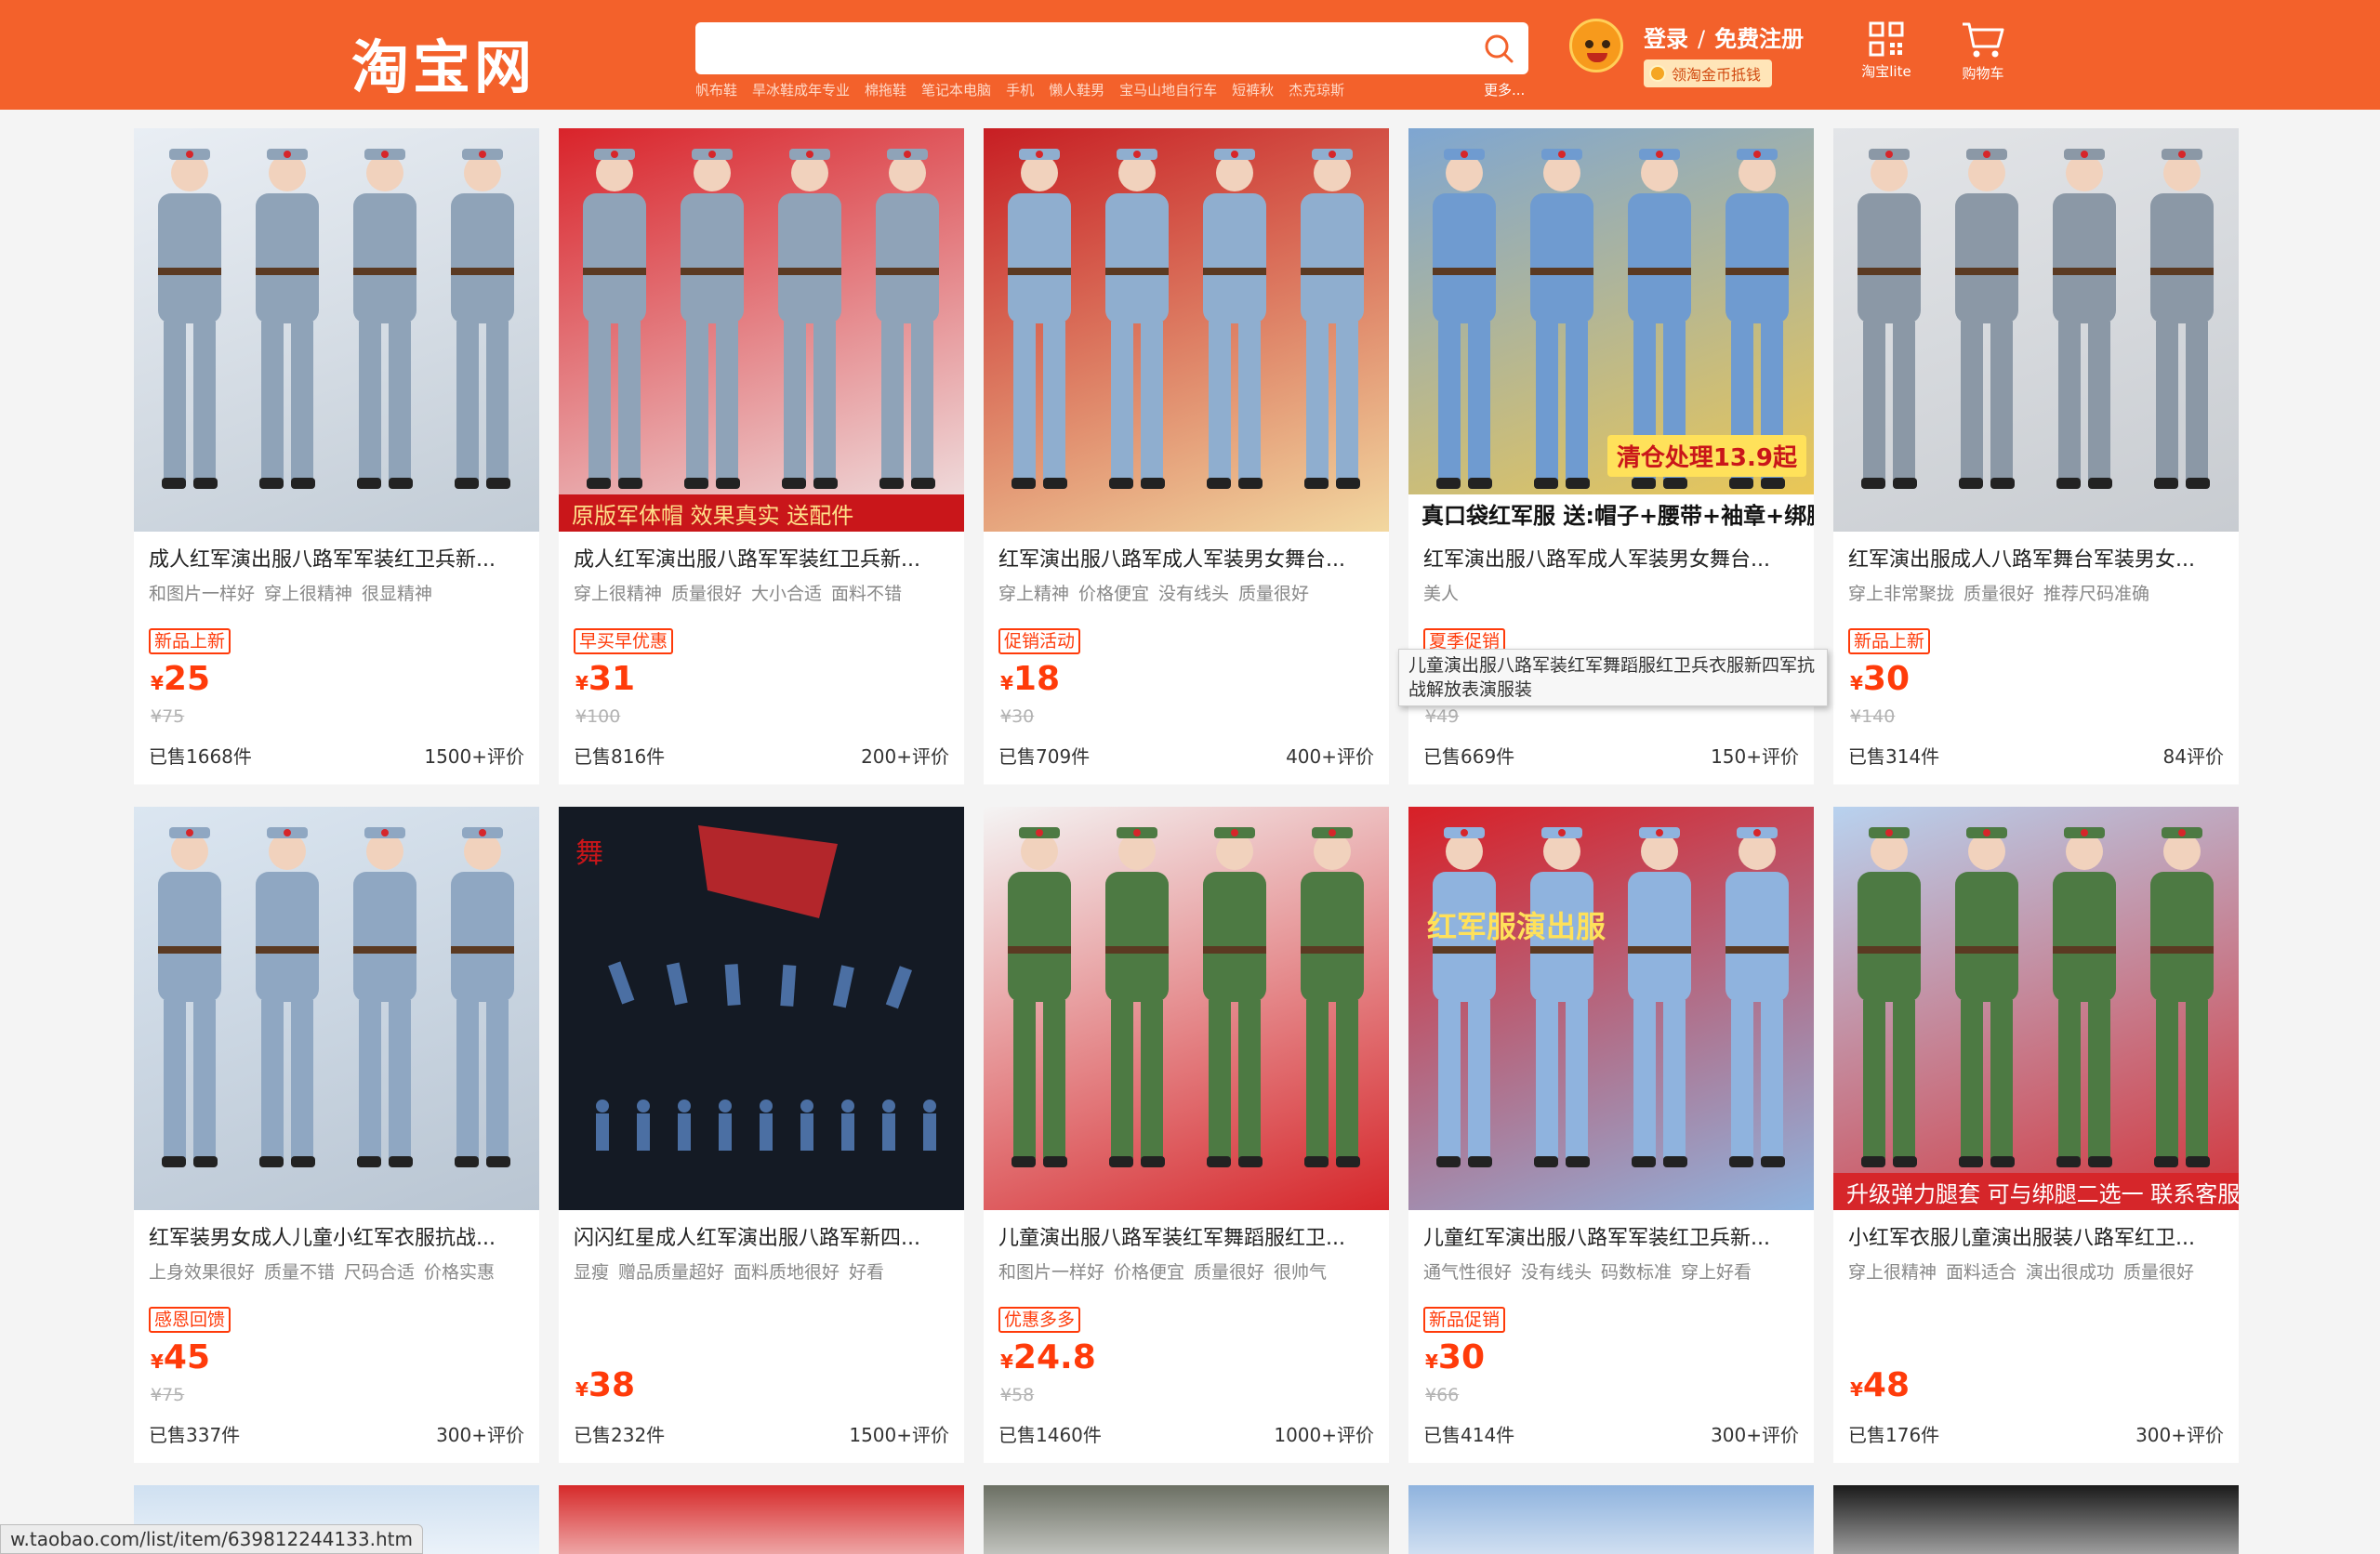 This screenshot has height=1554, width=2380. I want to click on hot-word: 宝马山地自行车, so click(1168, 90).